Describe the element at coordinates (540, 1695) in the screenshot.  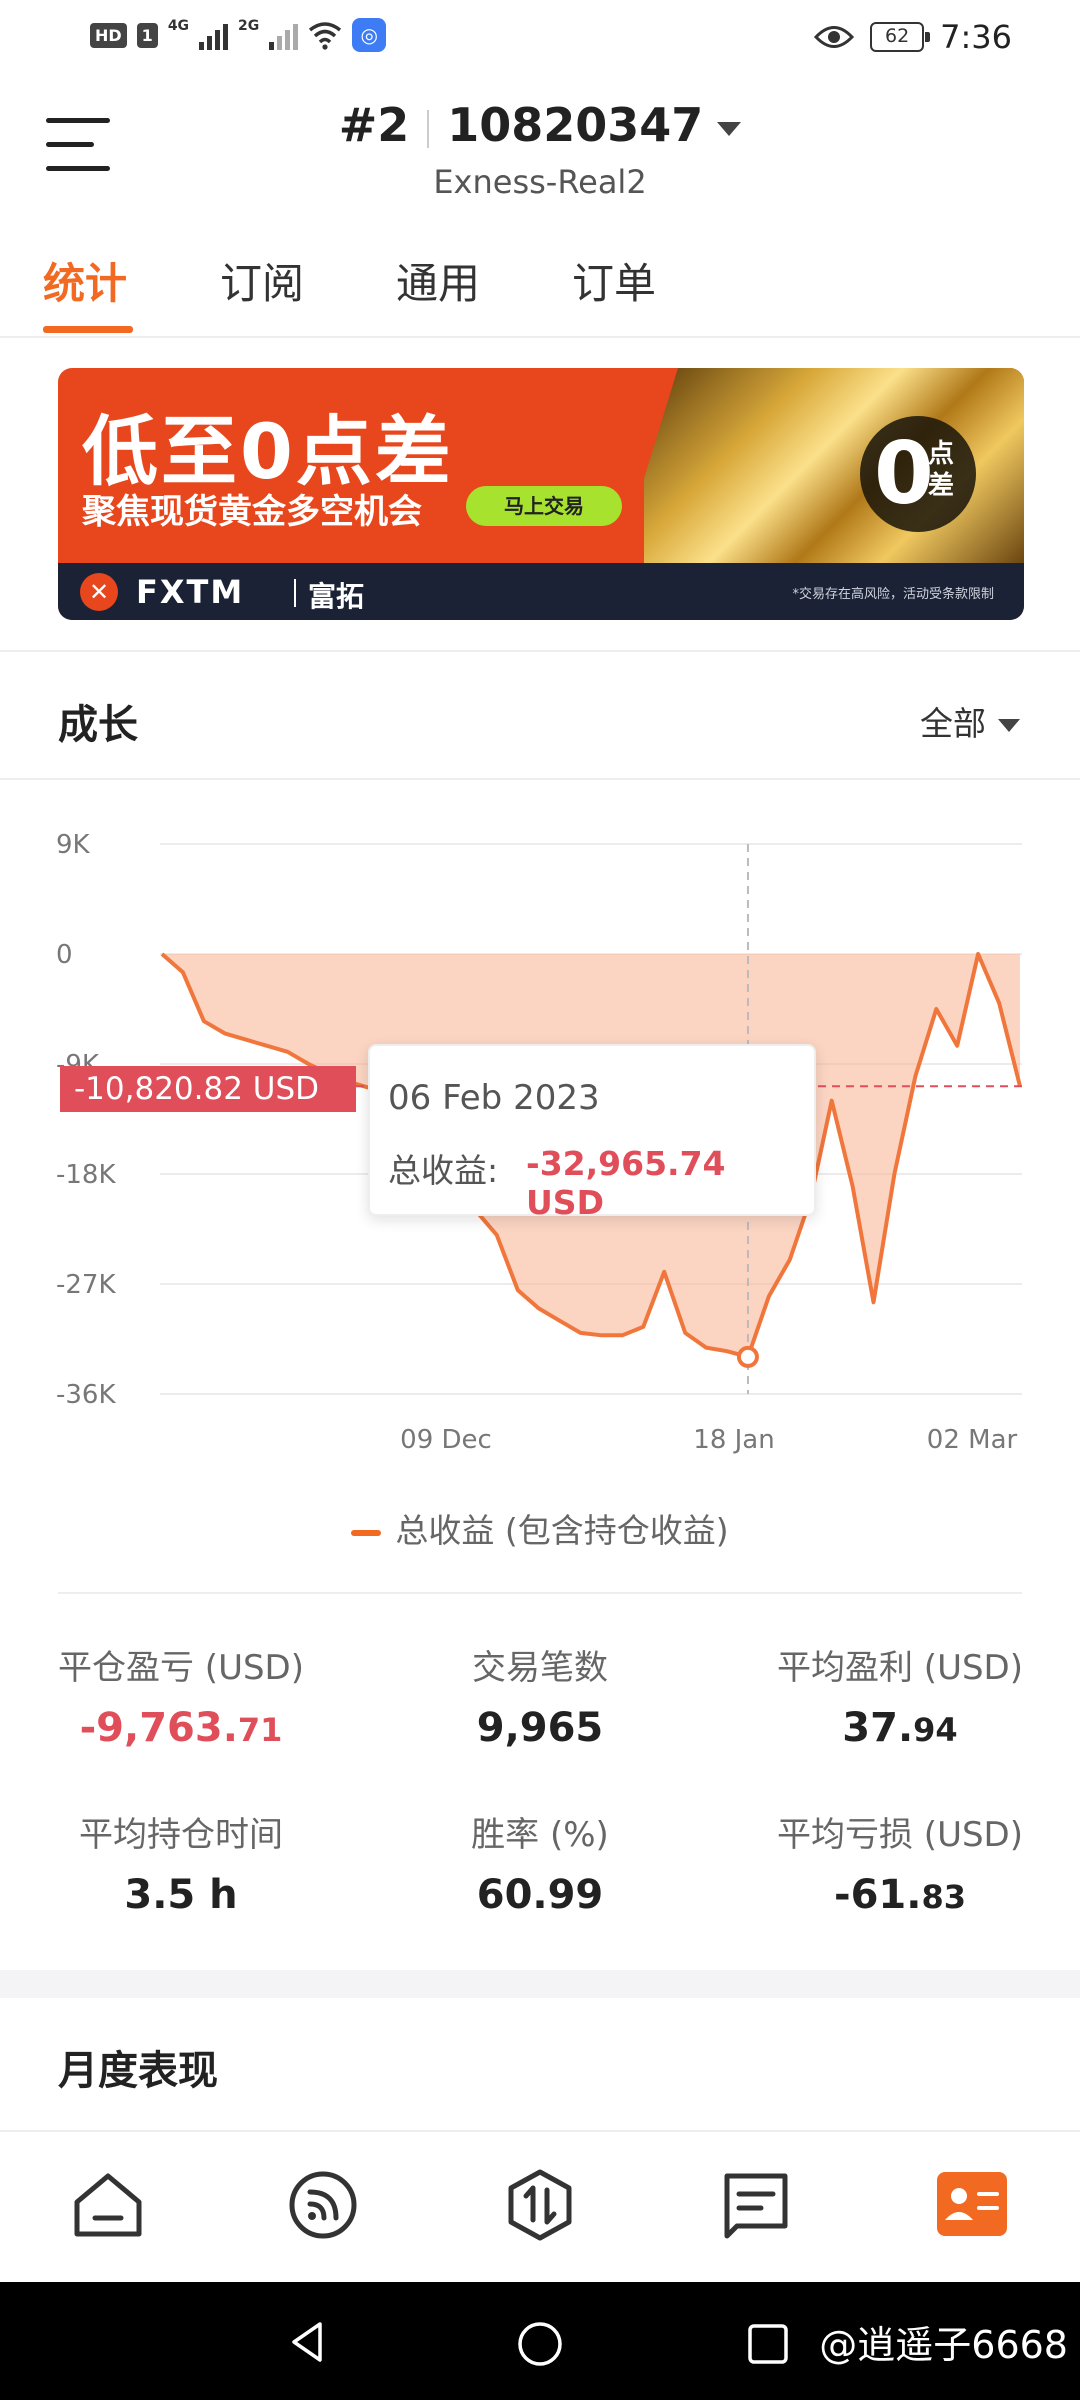
I see `stat-trade-count: 交易笔数 9,965` at that location.